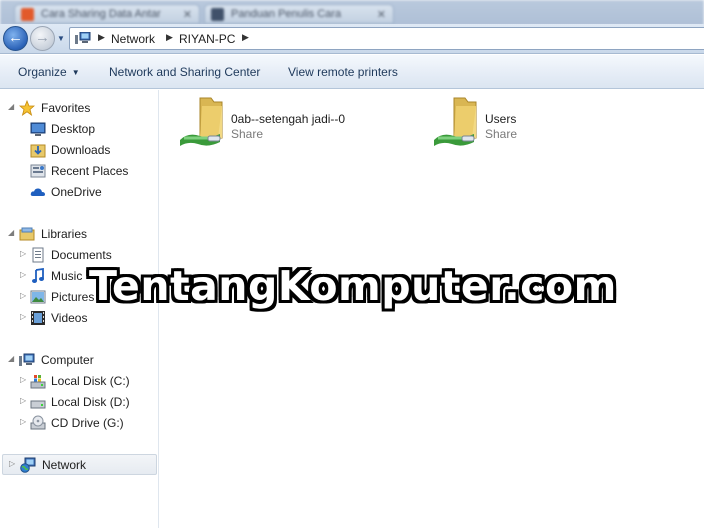 This screenshot has width=704, height=528. I want to click on sidebar-group-libraries: ◢ Libraries, so click(82, 234).